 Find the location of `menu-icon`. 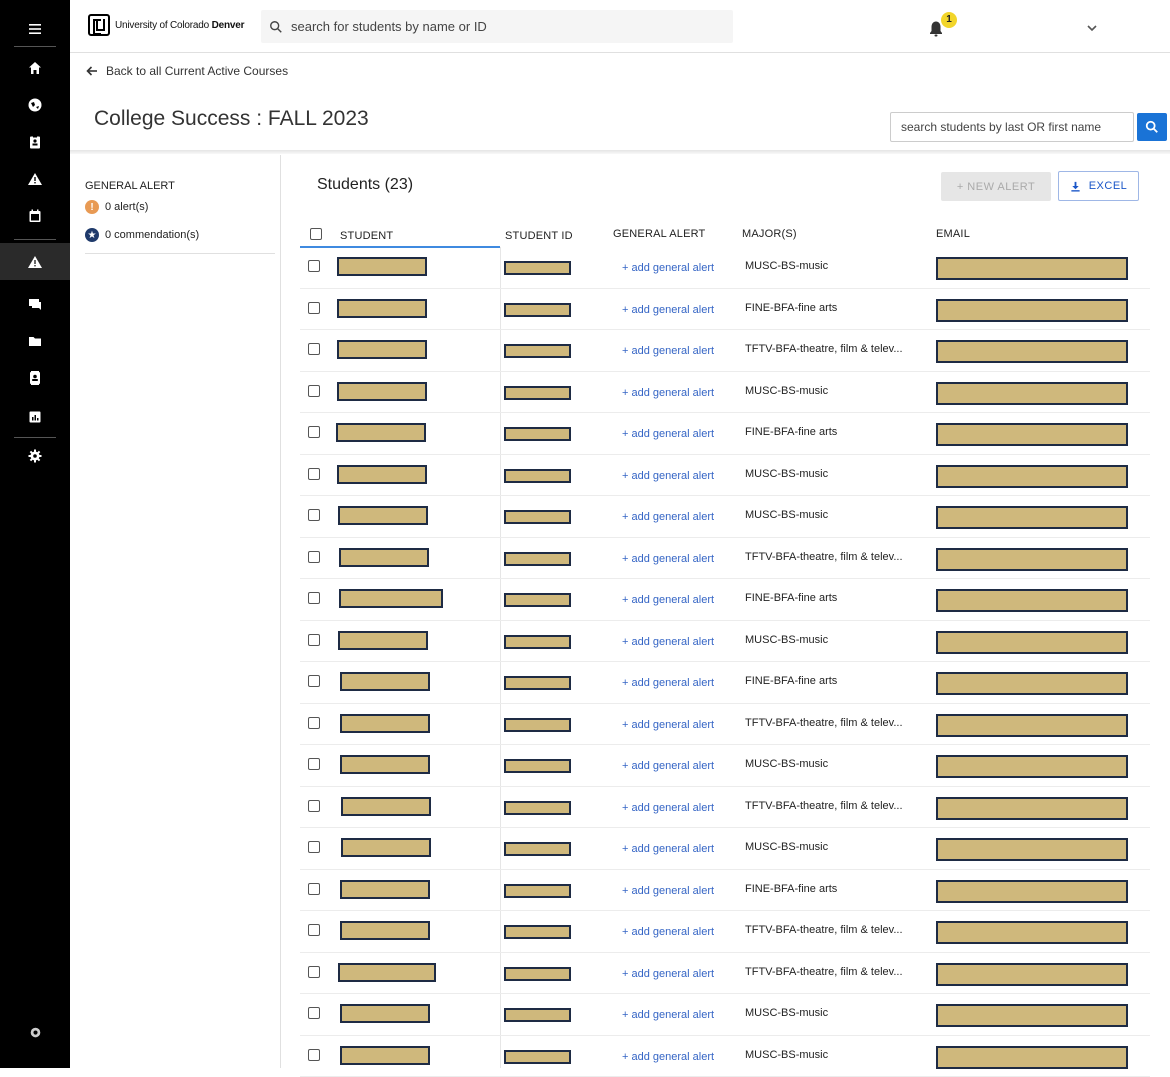

menu-icon is located at coordinates (35, 28).